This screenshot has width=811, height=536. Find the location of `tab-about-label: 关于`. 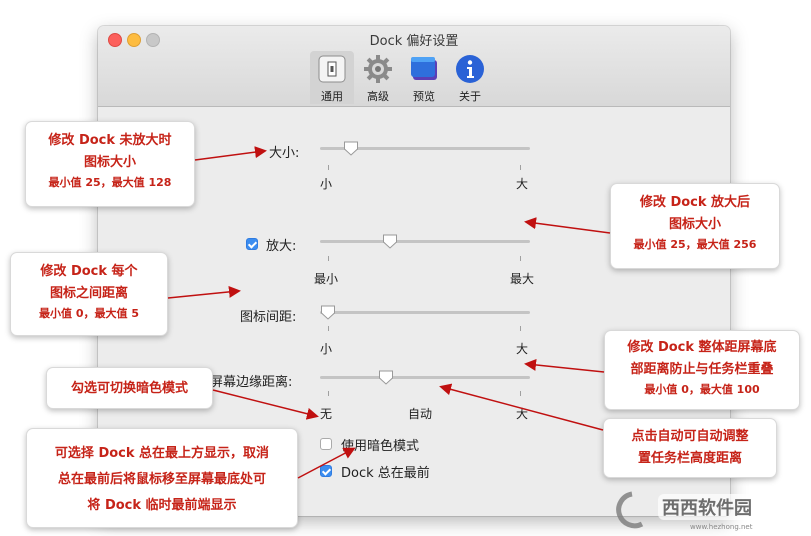

tab-about-label: 关于 is located at coordinates (470, 96).